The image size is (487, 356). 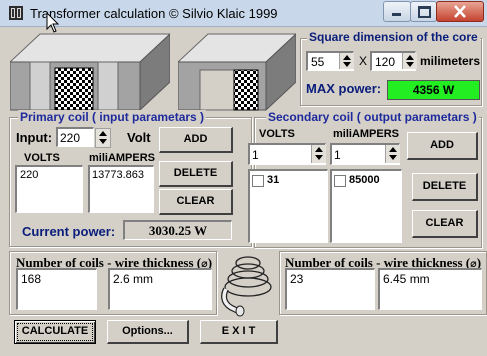 What do you see at coordinates (445, 187) in the screenshot?
I see `secondary-delete-button: DELETE` at bounding box center [445, 187].